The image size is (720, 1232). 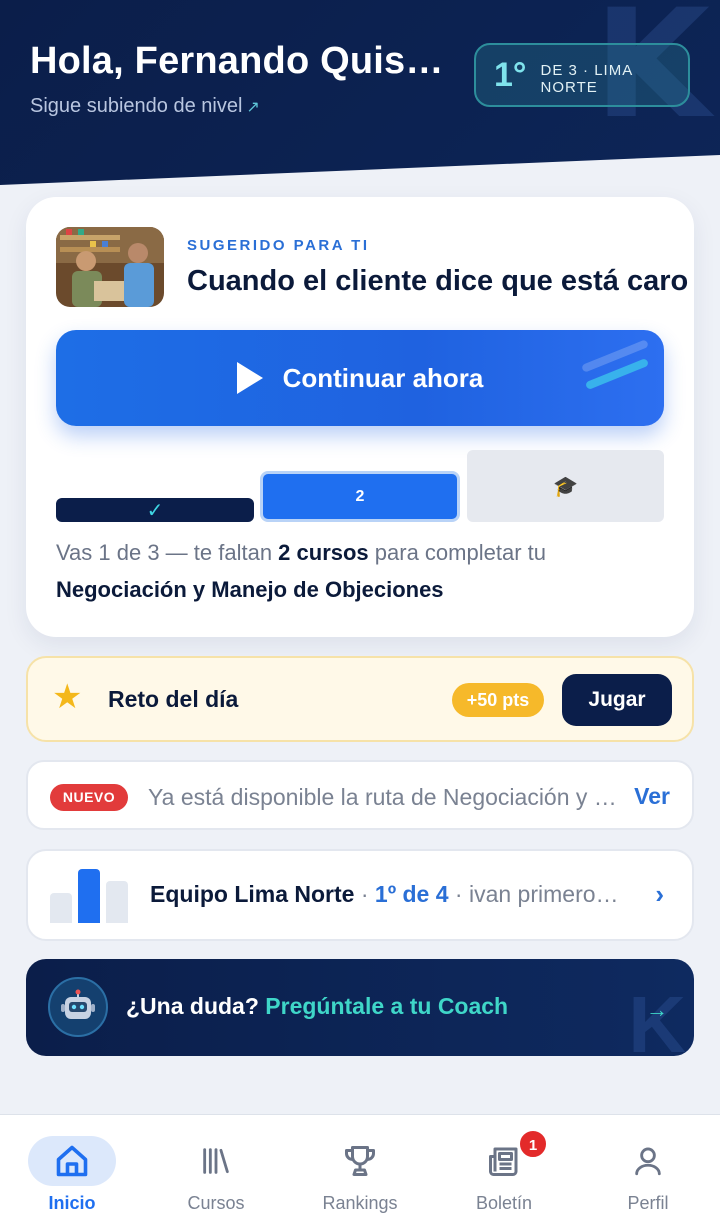 I want to click on coach-highlight: Pregúntale a tu Coach, so click(x=387, y=1006).